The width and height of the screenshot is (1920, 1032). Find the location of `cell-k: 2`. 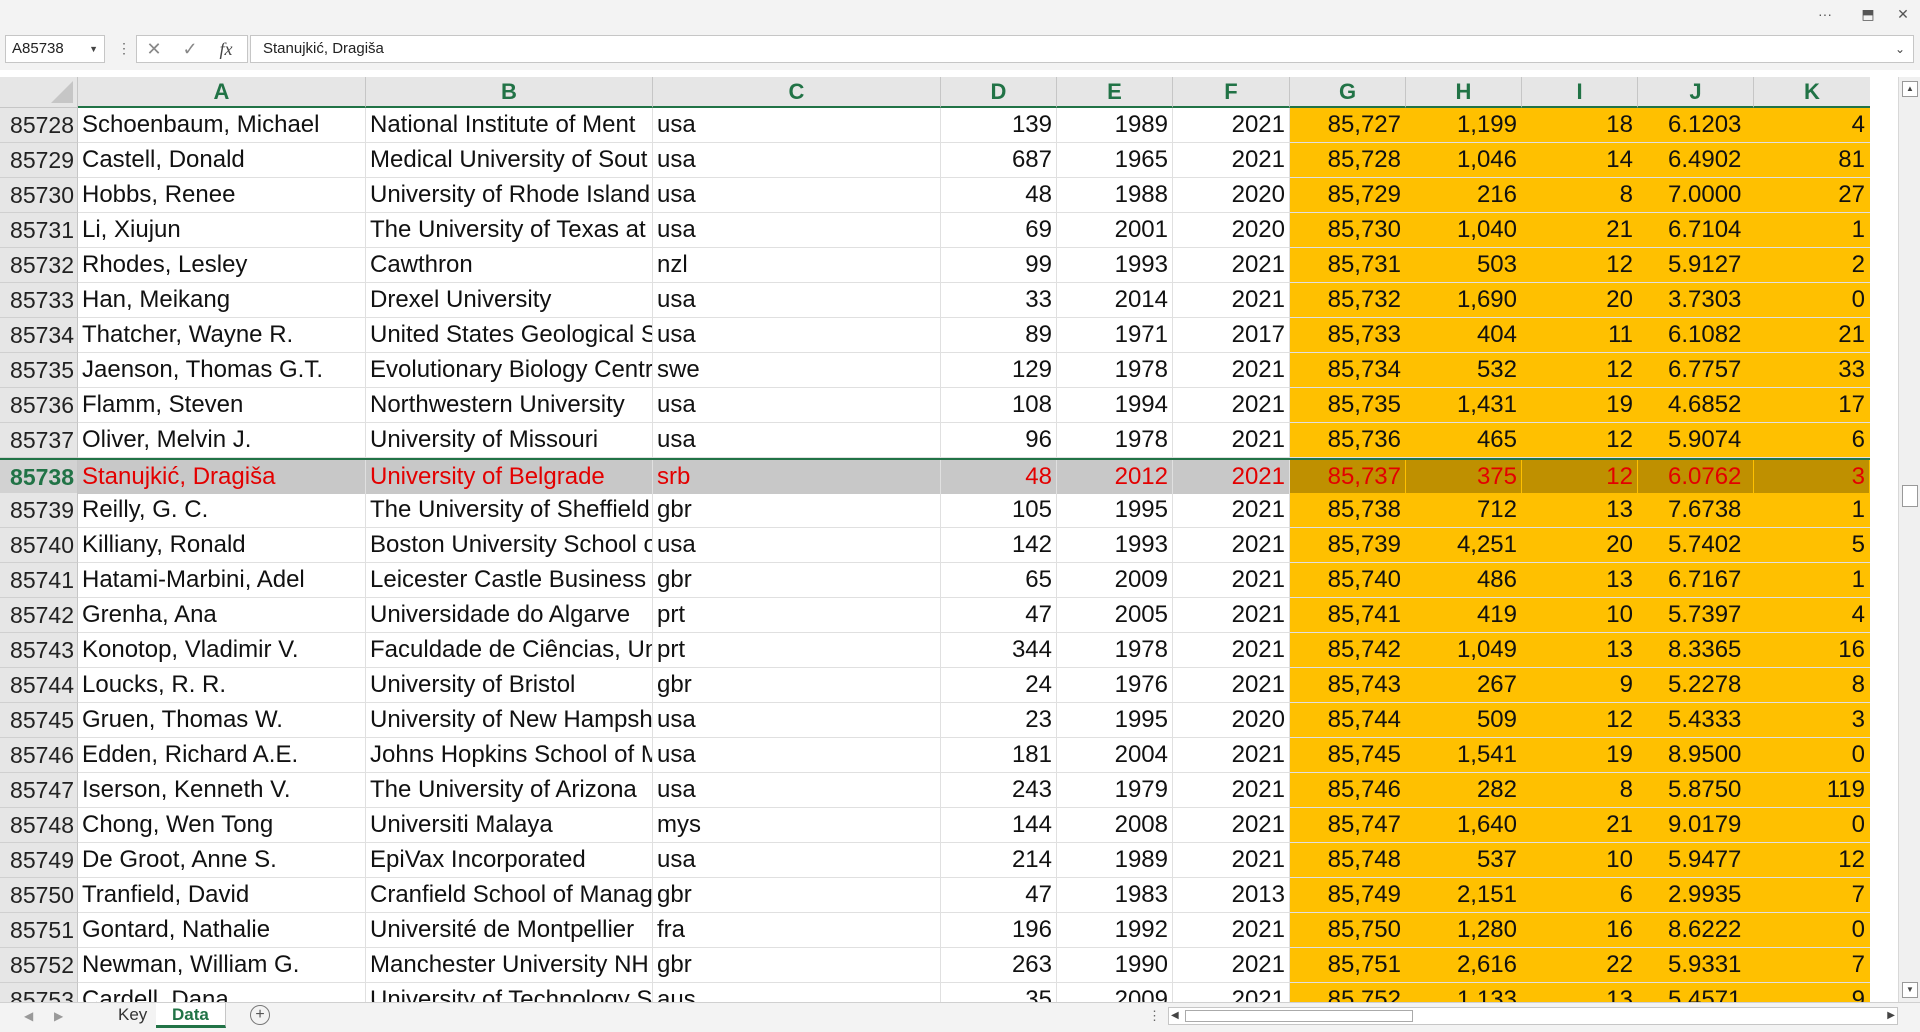

cell-k: 2 is located at coordinates (1812, 265).